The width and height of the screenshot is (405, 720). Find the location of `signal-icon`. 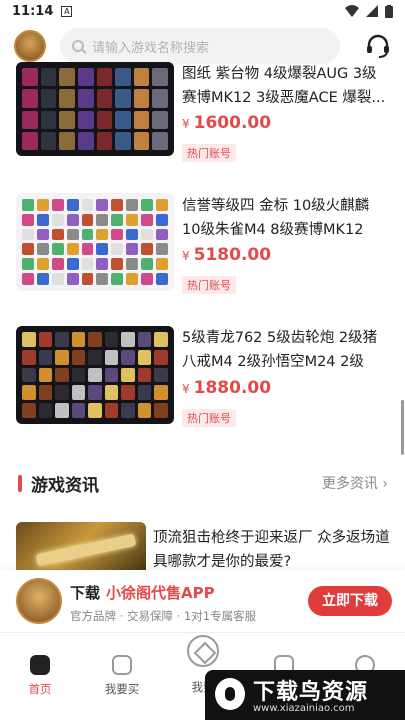

signal-icon is located at coordinates (372, 11).